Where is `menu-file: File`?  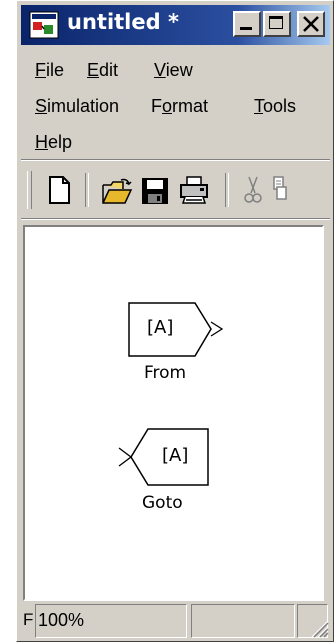 menu-file: File is located at coordinates (49, 70).